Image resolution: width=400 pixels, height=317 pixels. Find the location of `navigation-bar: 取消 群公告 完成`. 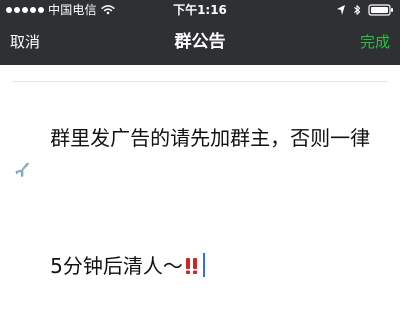

navigation-bar: 取消 群公告 完成 is located at coordinates (200, 42).